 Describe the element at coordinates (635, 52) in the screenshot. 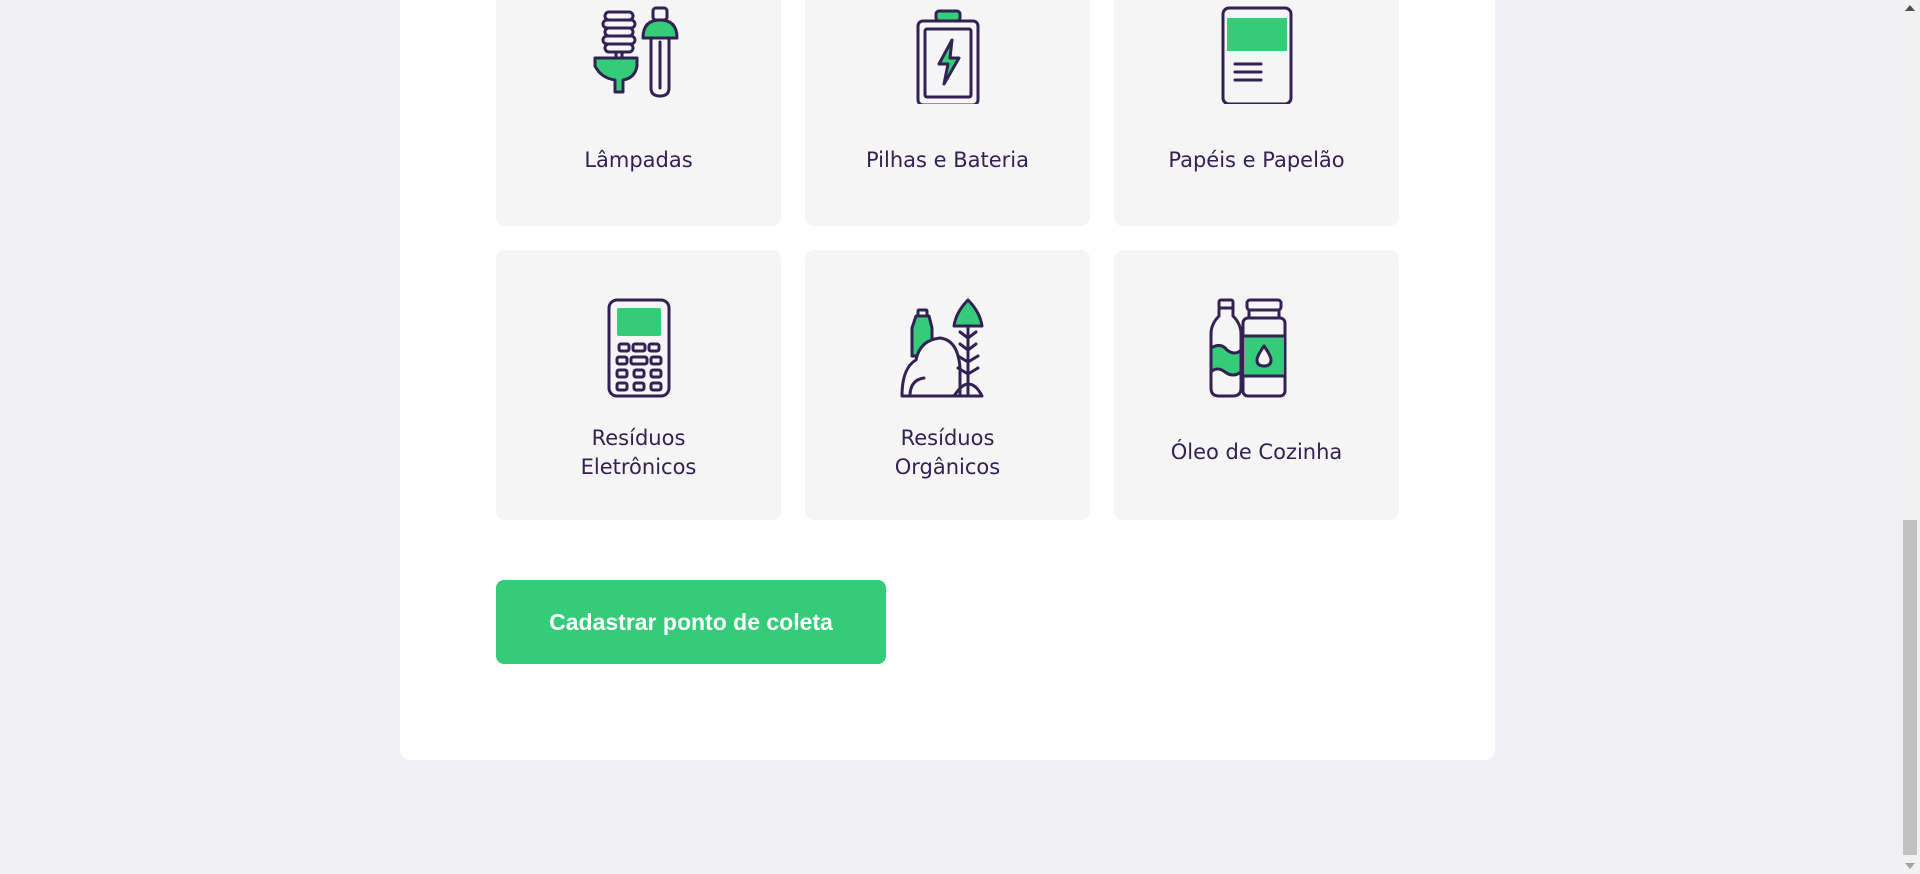

I see `lamp-icon` at that location.